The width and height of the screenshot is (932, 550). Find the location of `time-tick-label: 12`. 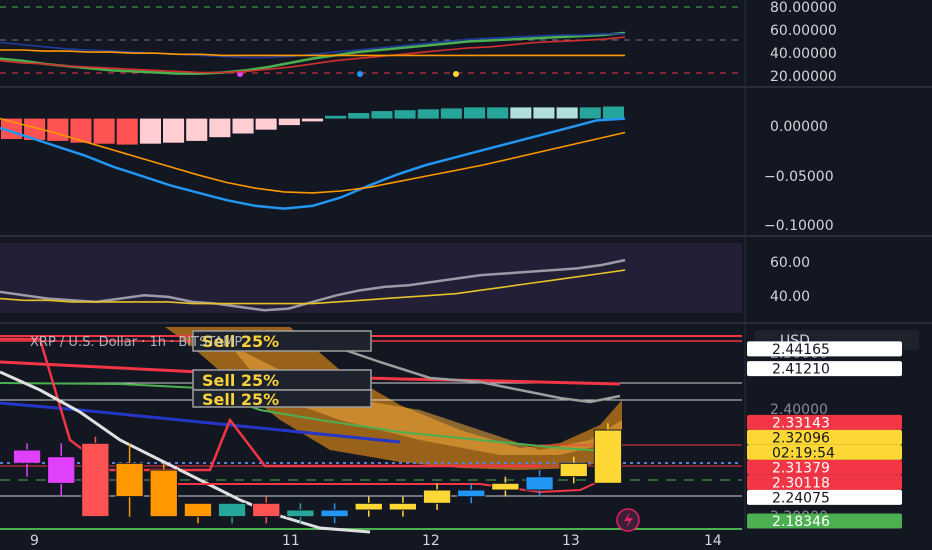

time-tick-label: 12 is located at coordinates (431, 541).